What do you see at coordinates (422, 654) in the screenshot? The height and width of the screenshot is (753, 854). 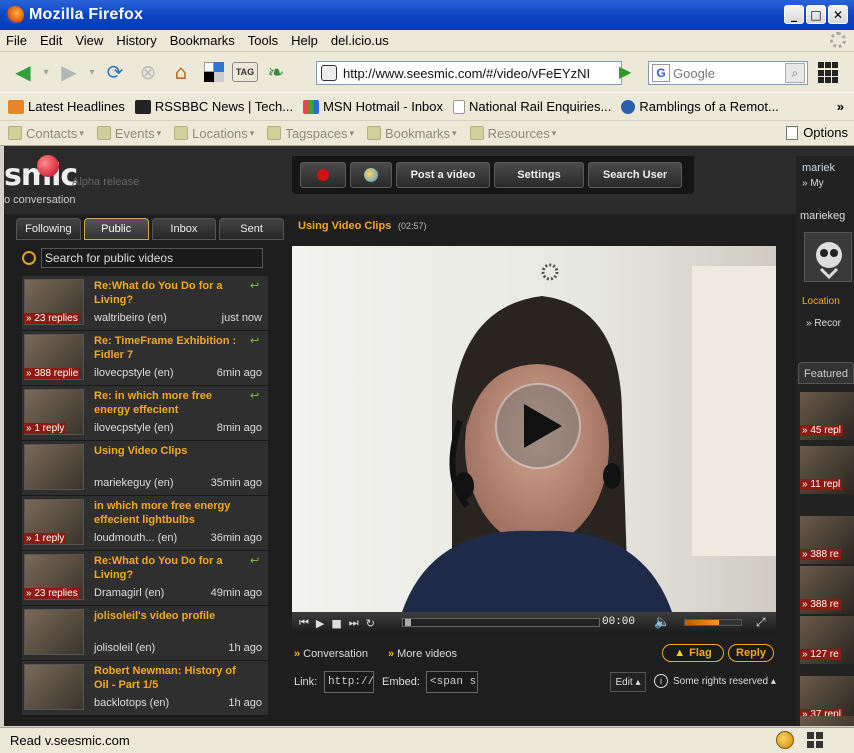 I see `more-videos-link: » More videos` at bounding box center [422, 654].